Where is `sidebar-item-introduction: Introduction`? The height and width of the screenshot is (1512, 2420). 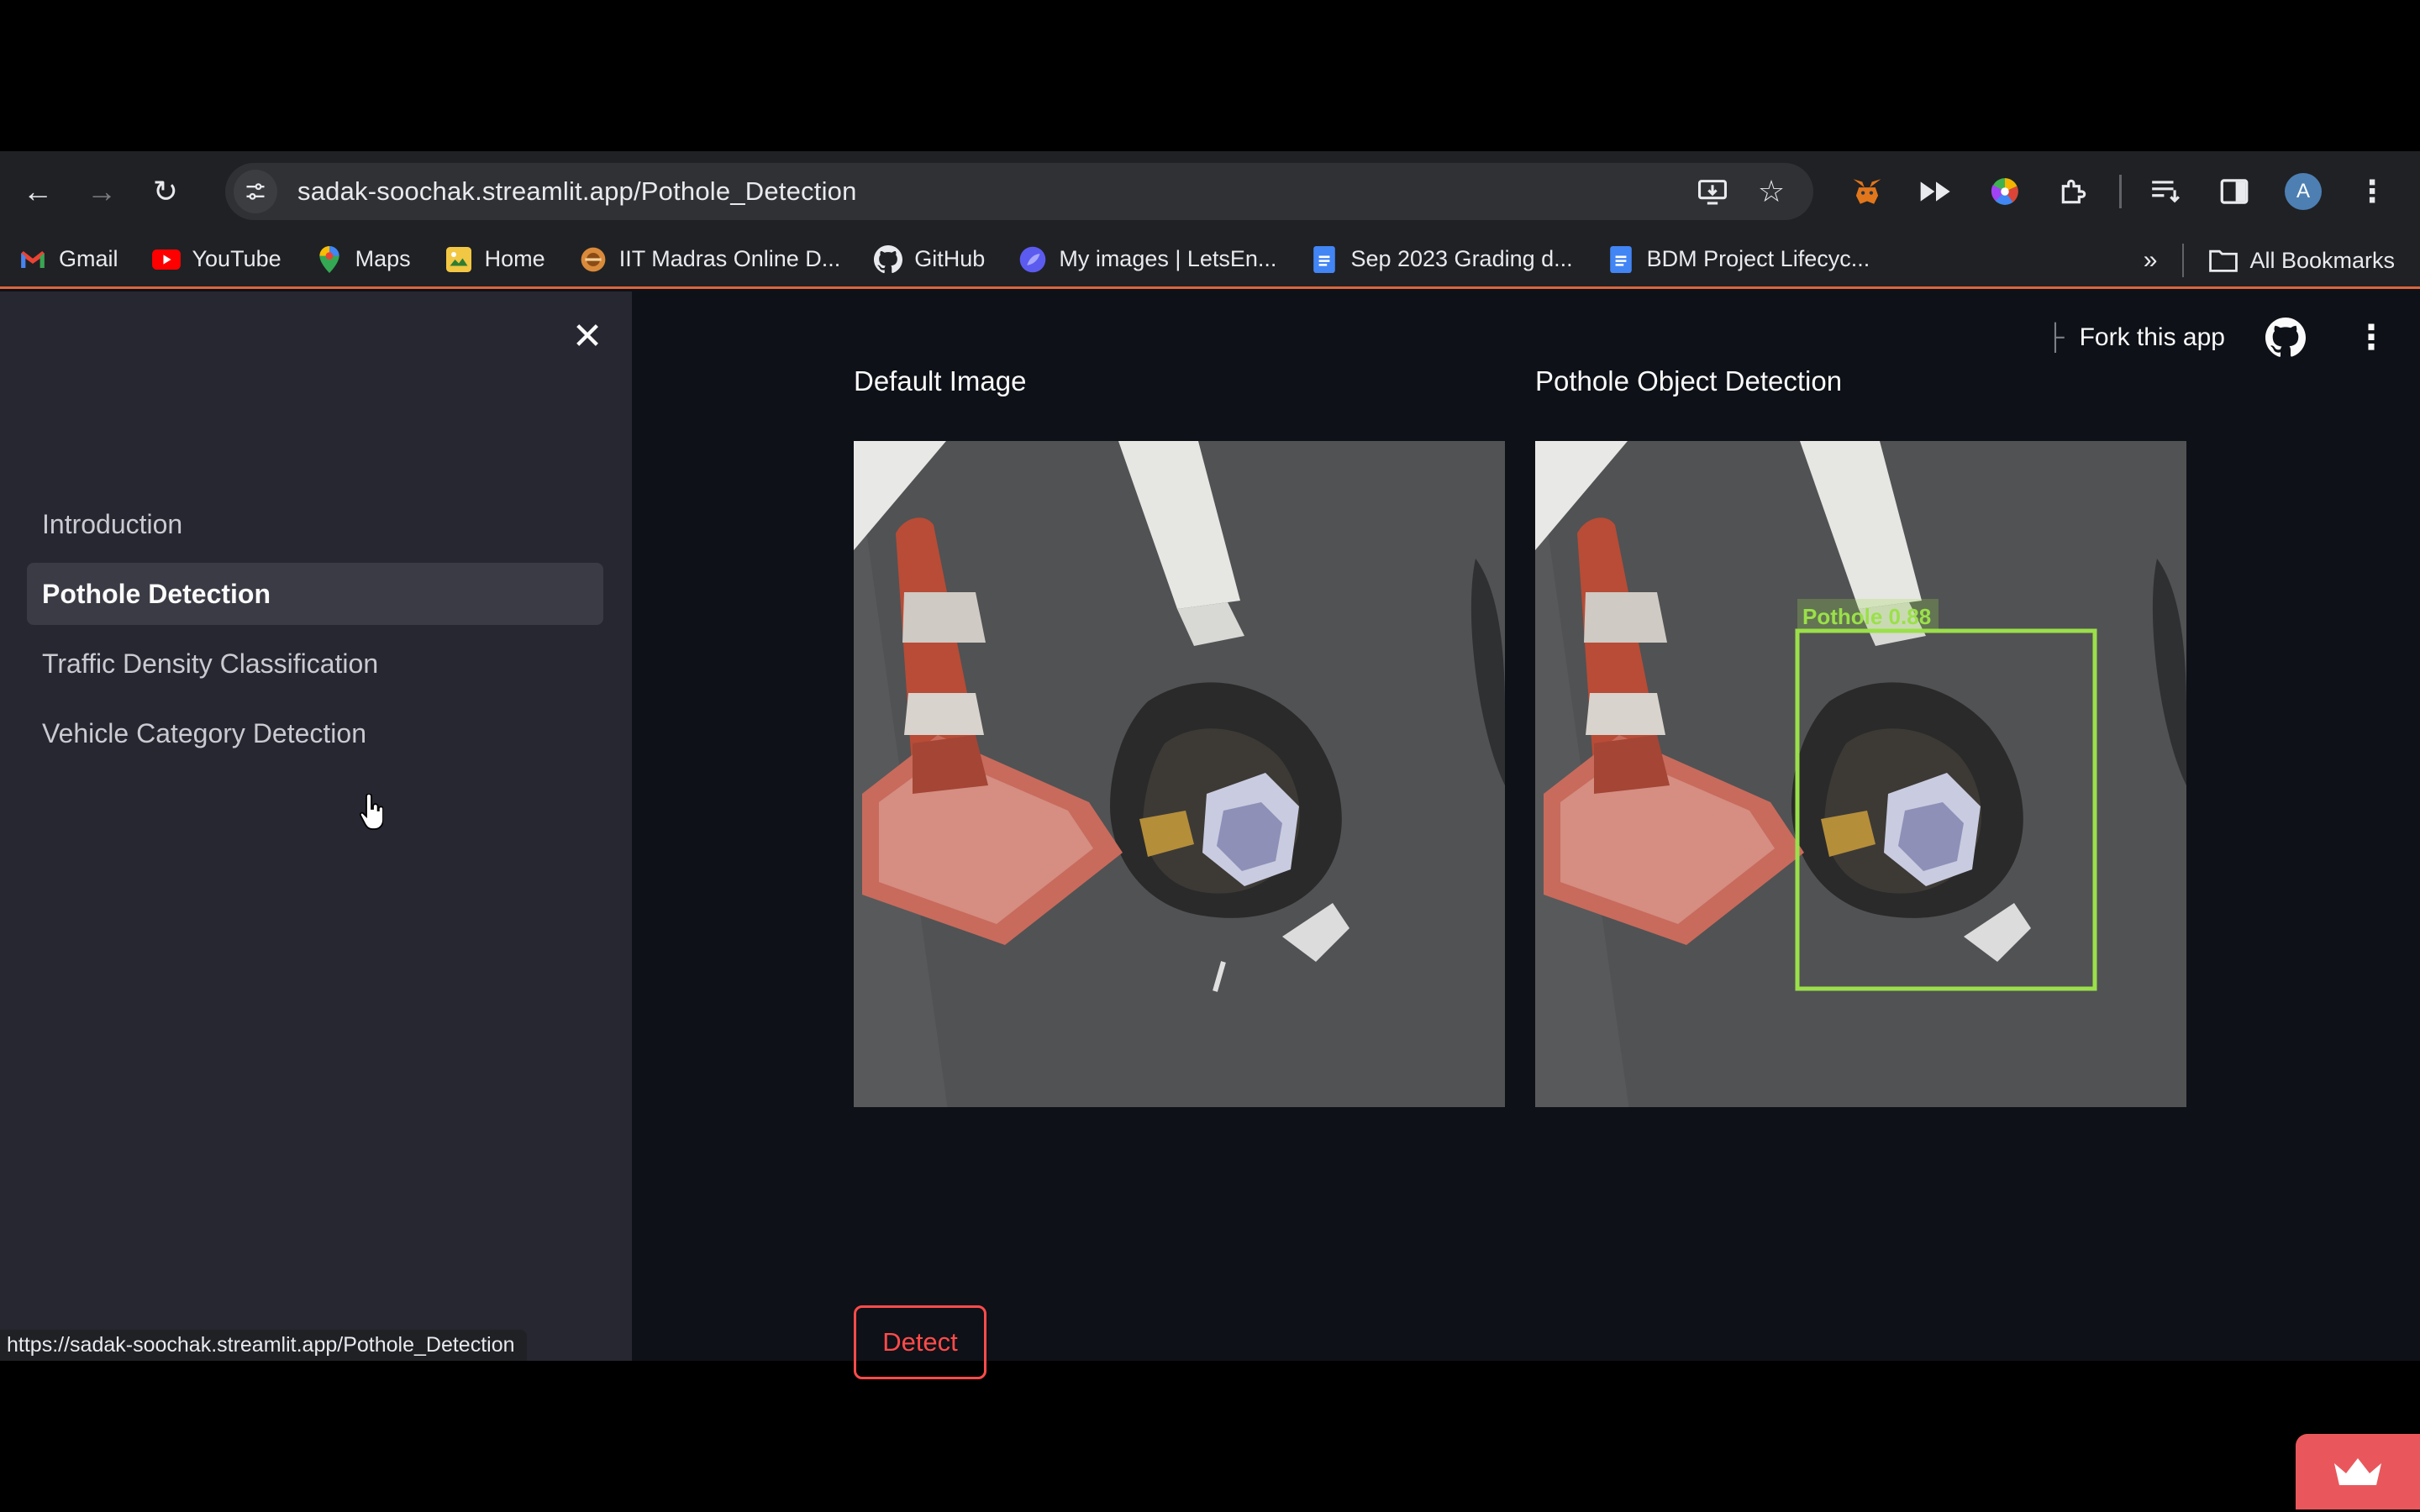
sidebar-item-introduction: Introduction is located at coordinates (315, 524).